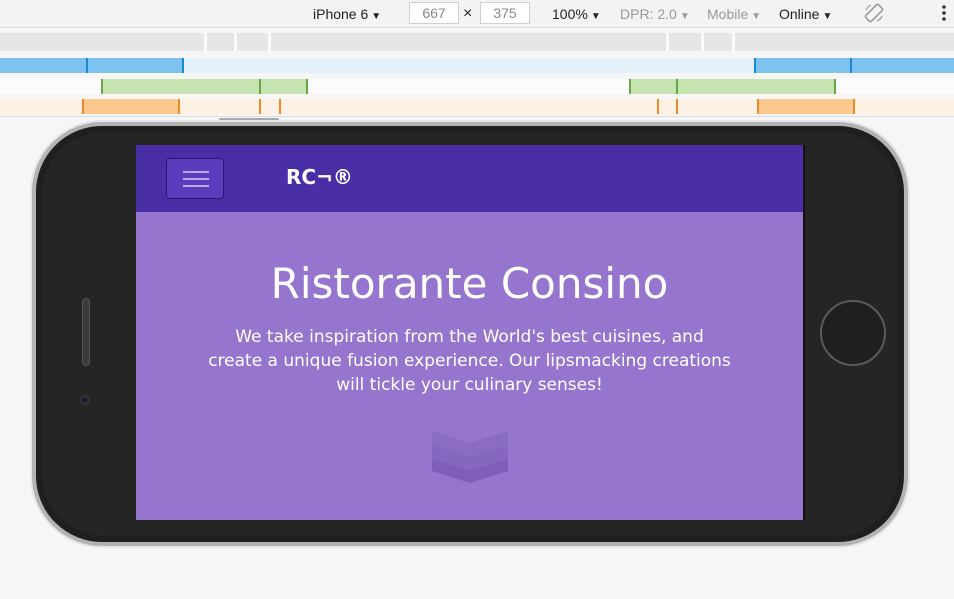 Image resolution: width=954 pixels, height=599 pixels. What do you see at coordinates (434, 13) in the screenshot?
I see `width-input: 667` at bounding box center [434, 13].